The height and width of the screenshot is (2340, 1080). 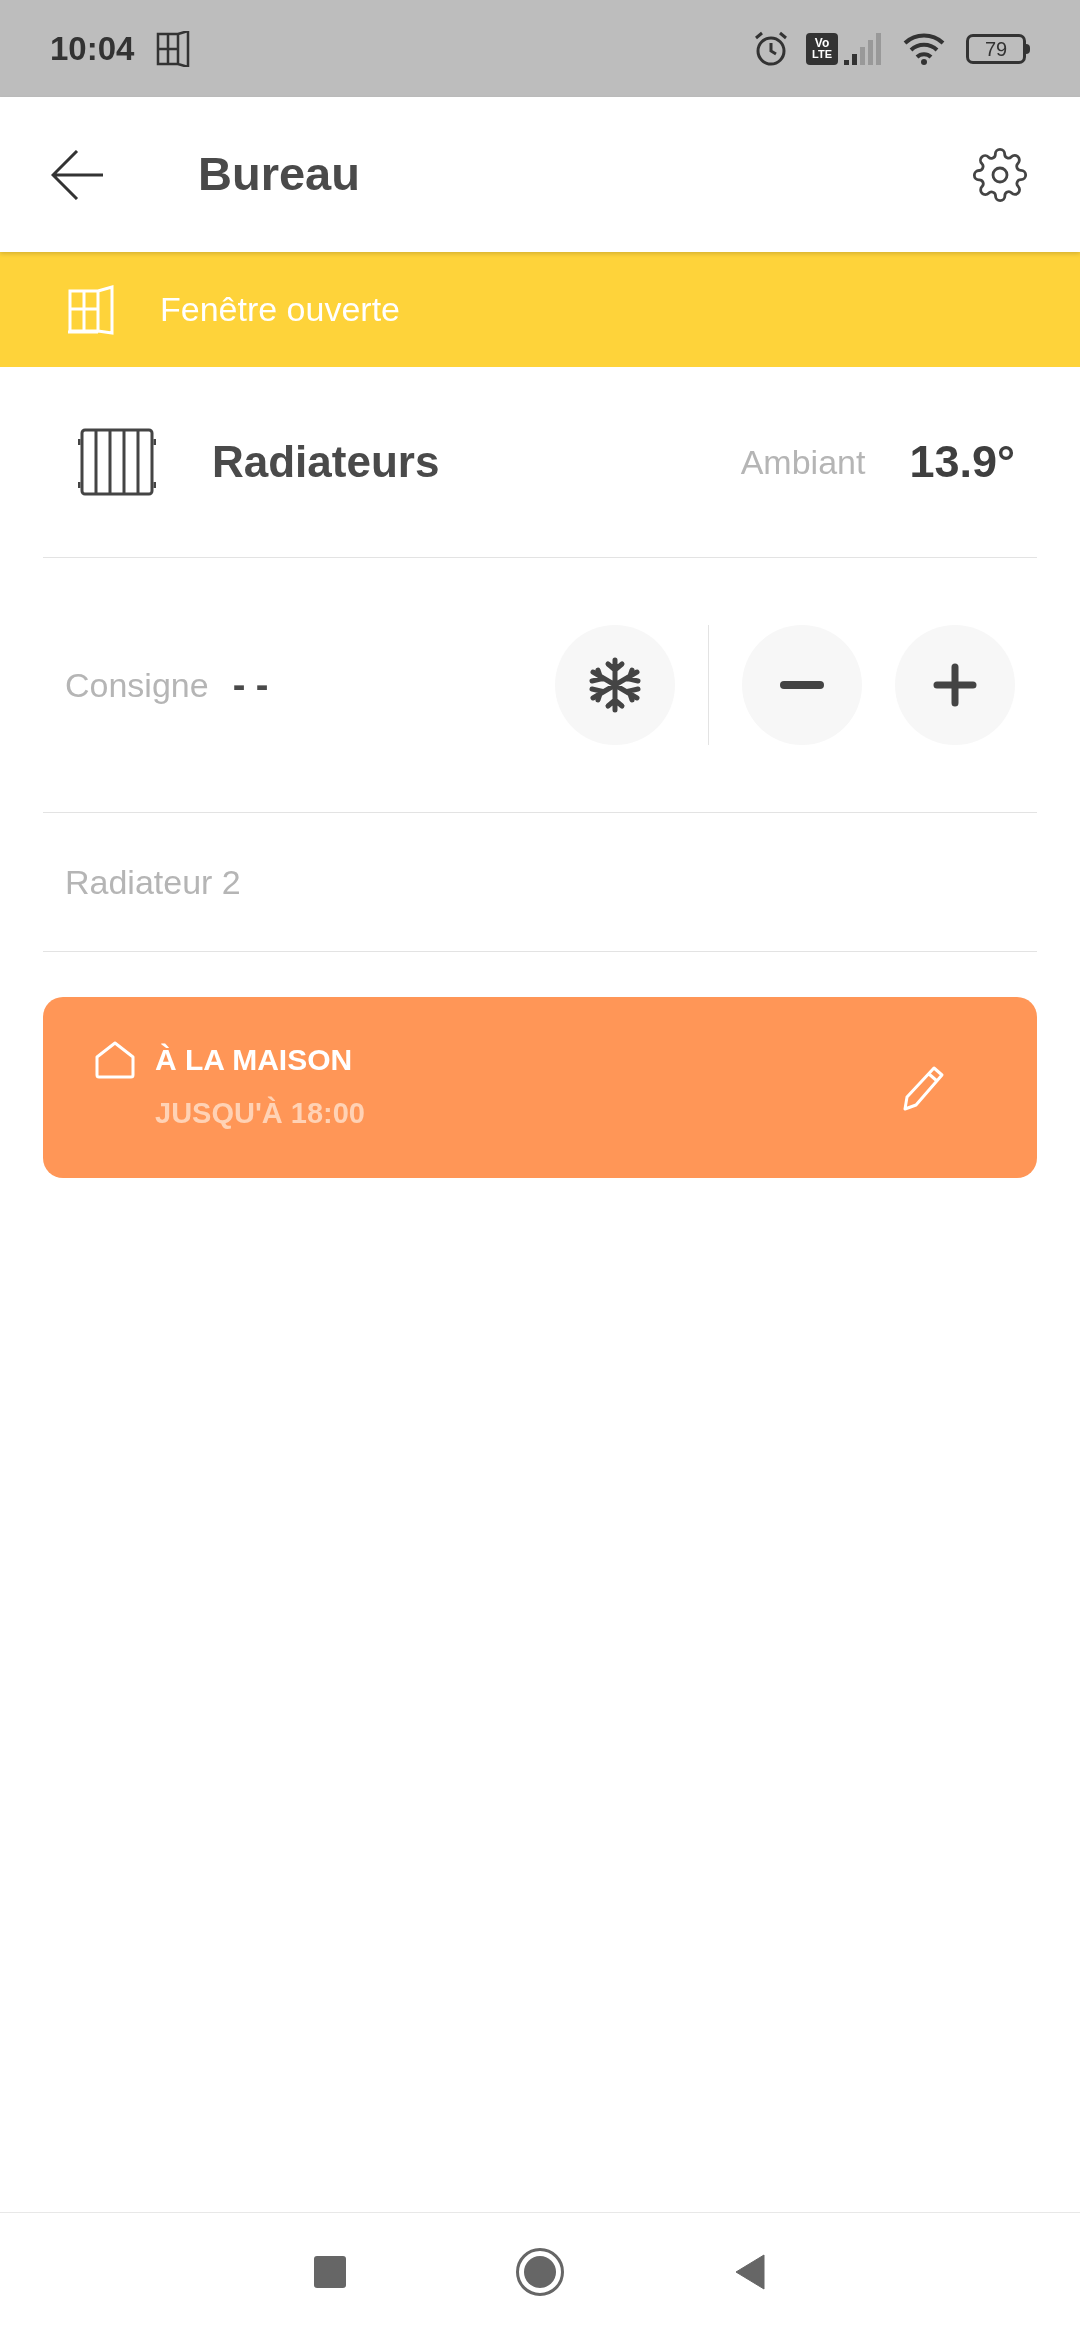 I want to click on battery-indicator: 79, so click(x=996, y=48).